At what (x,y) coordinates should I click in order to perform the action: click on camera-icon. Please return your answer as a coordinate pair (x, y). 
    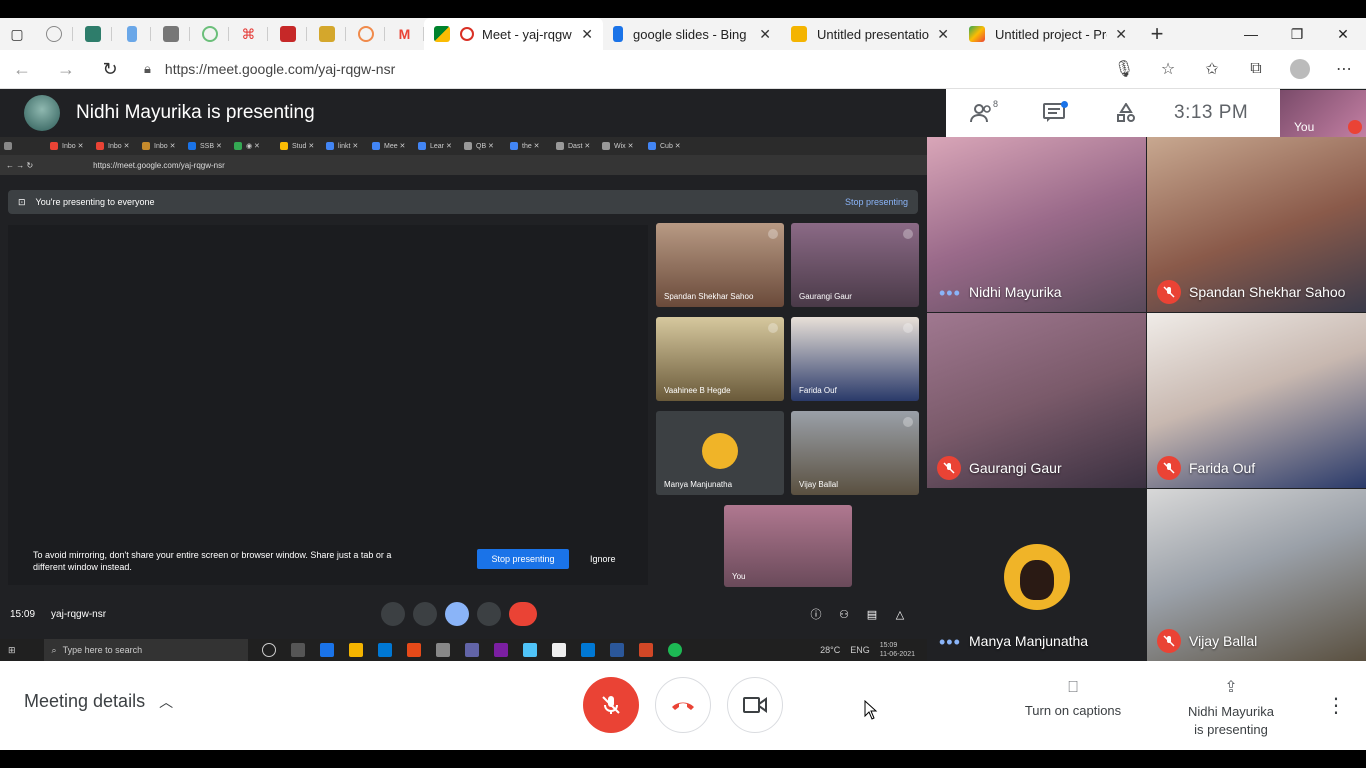
    Looking at the image, I should click on (755, 705).